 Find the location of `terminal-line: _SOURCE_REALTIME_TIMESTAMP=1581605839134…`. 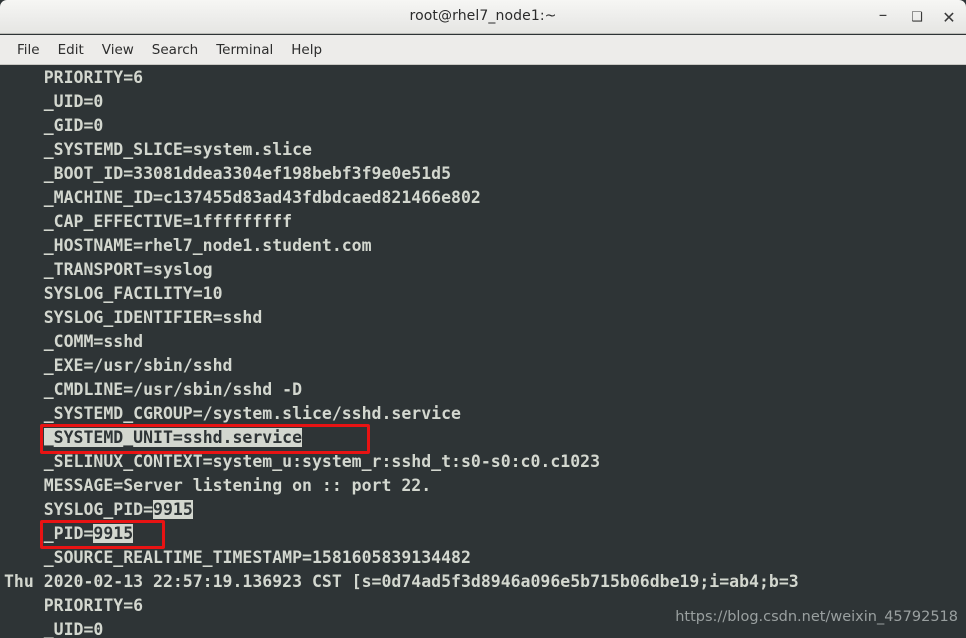

terminal-line: _SOURCE_REALTIME_TIMESTAMP=1581605839134… is located at coordinates (237, 557).